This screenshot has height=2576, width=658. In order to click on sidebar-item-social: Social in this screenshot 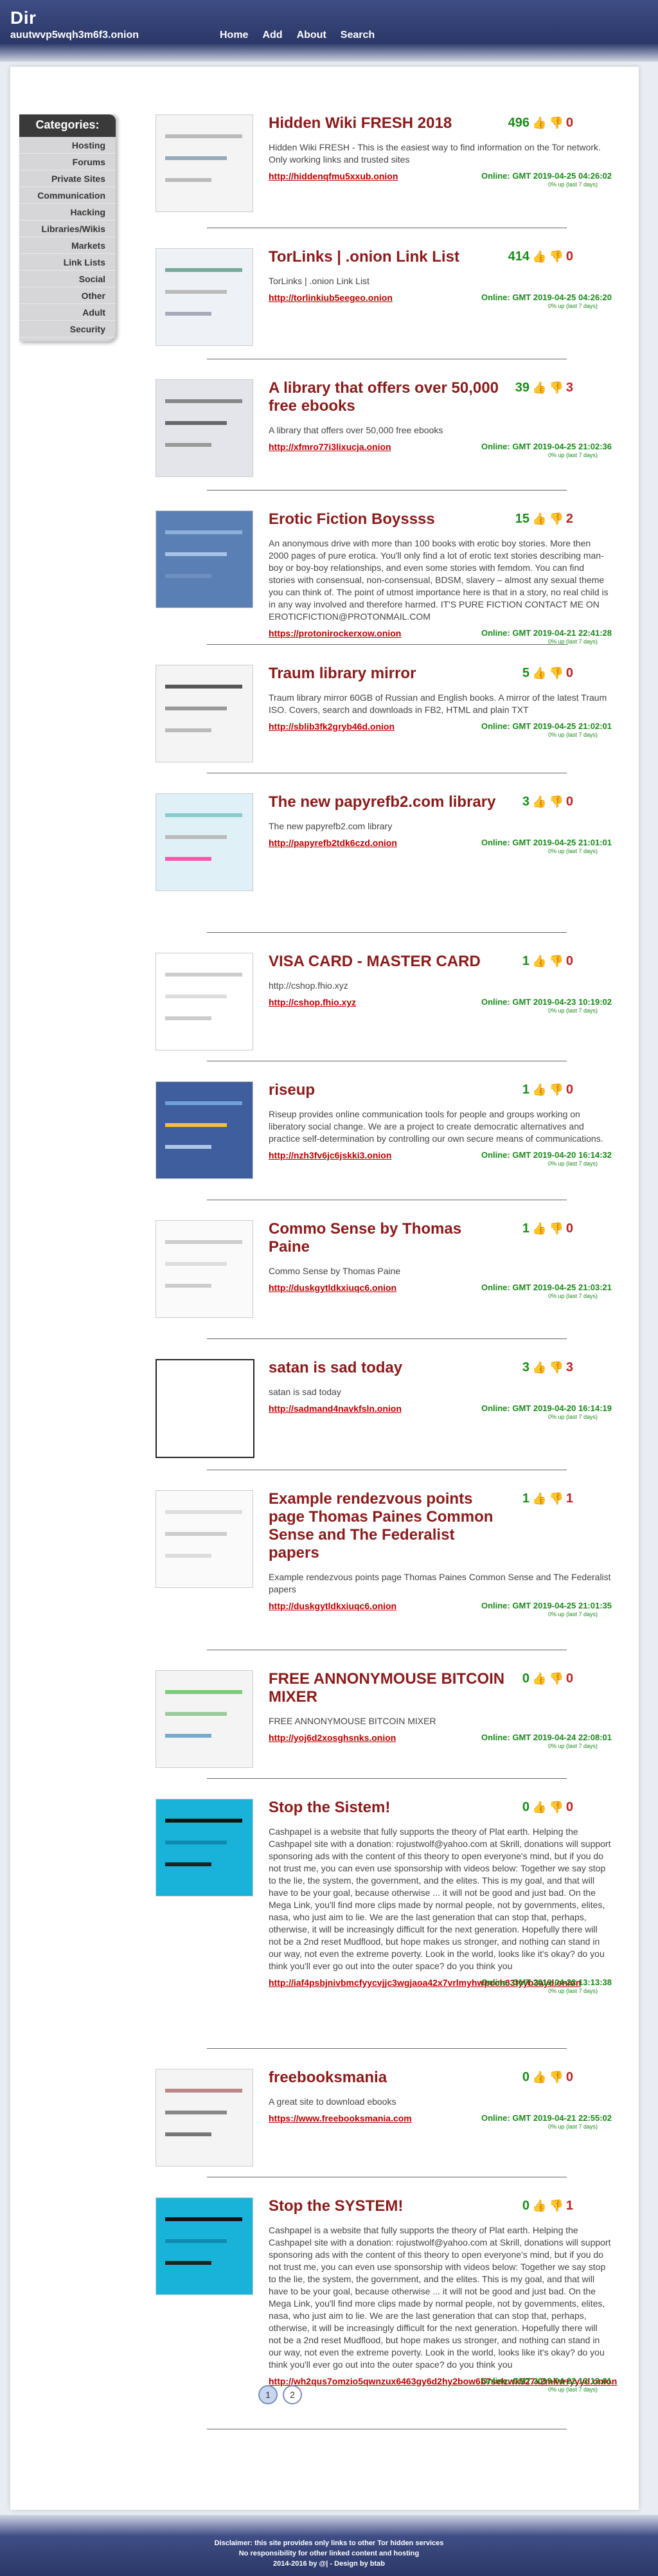, I will do `click(67, 279)`.